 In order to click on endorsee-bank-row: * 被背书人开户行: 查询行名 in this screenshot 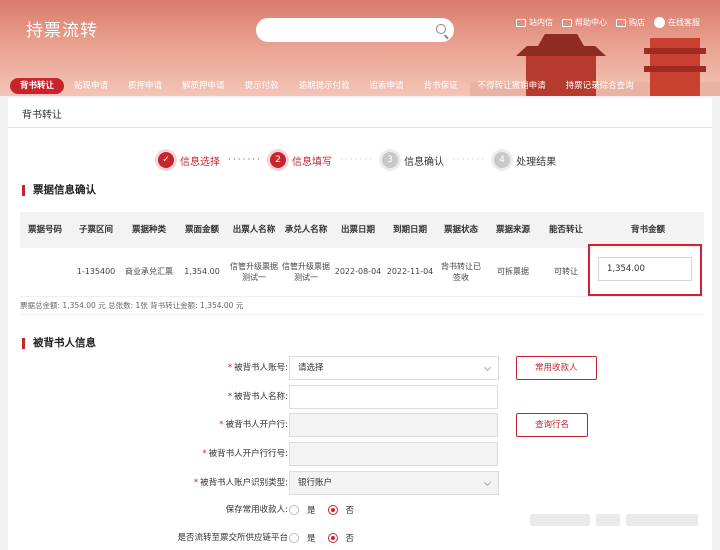, I will do `click(360, 425)`.